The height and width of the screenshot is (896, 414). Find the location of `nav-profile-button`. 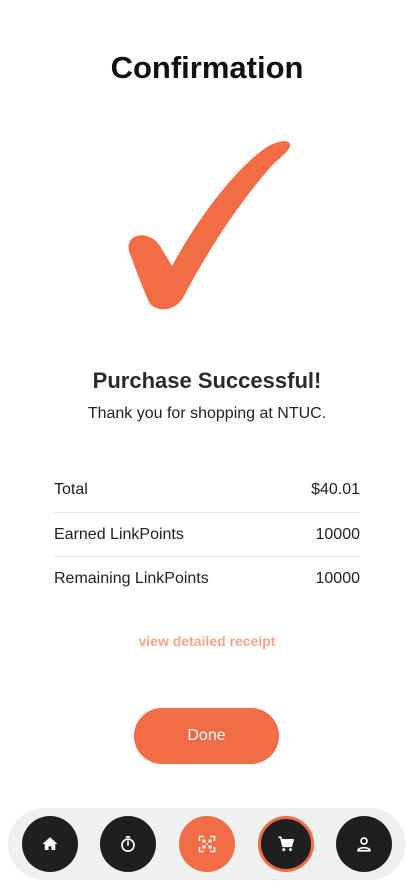

nav-profile-button is located at coordinates (364, 844).